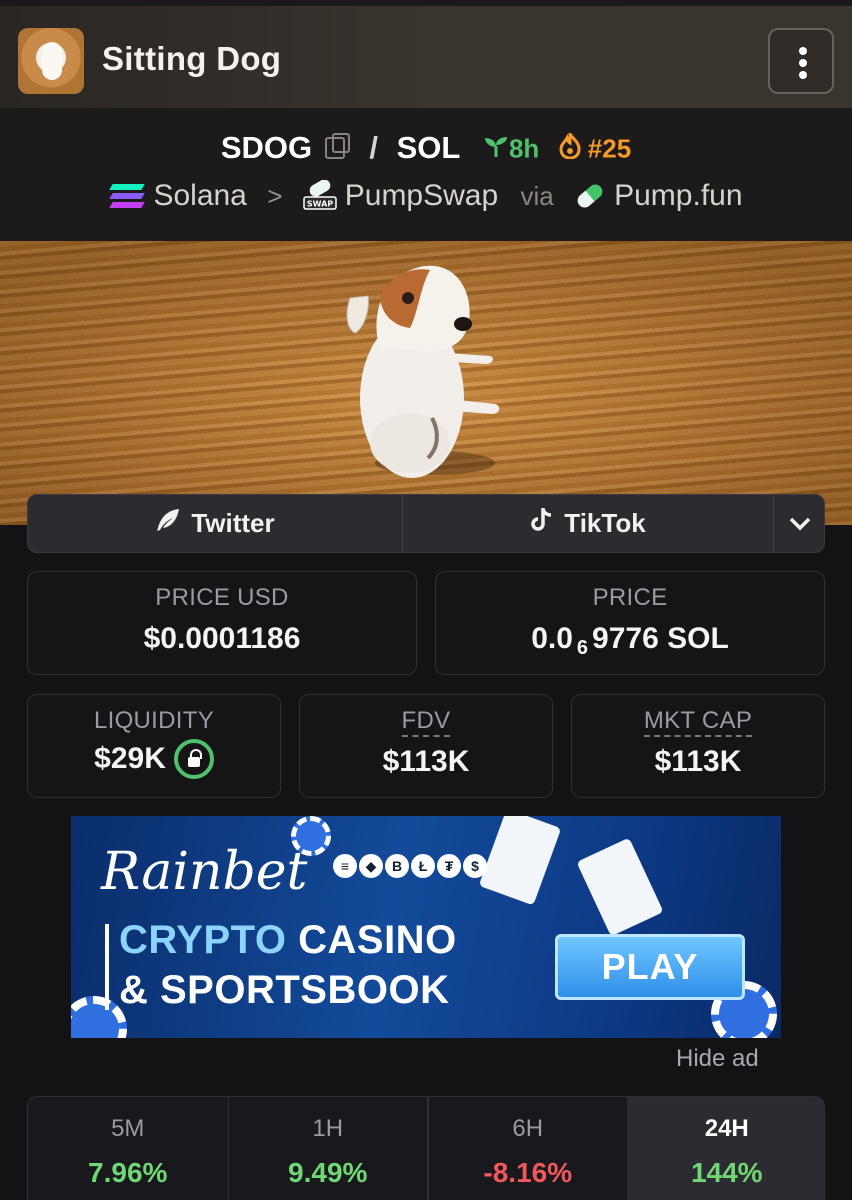 This screenshot has width=852, height=1200. What do you see at coordinates (678, 195) in the screenshot?
I see `launchpad-name: Pump.fun` at bounding box center [678, 195].